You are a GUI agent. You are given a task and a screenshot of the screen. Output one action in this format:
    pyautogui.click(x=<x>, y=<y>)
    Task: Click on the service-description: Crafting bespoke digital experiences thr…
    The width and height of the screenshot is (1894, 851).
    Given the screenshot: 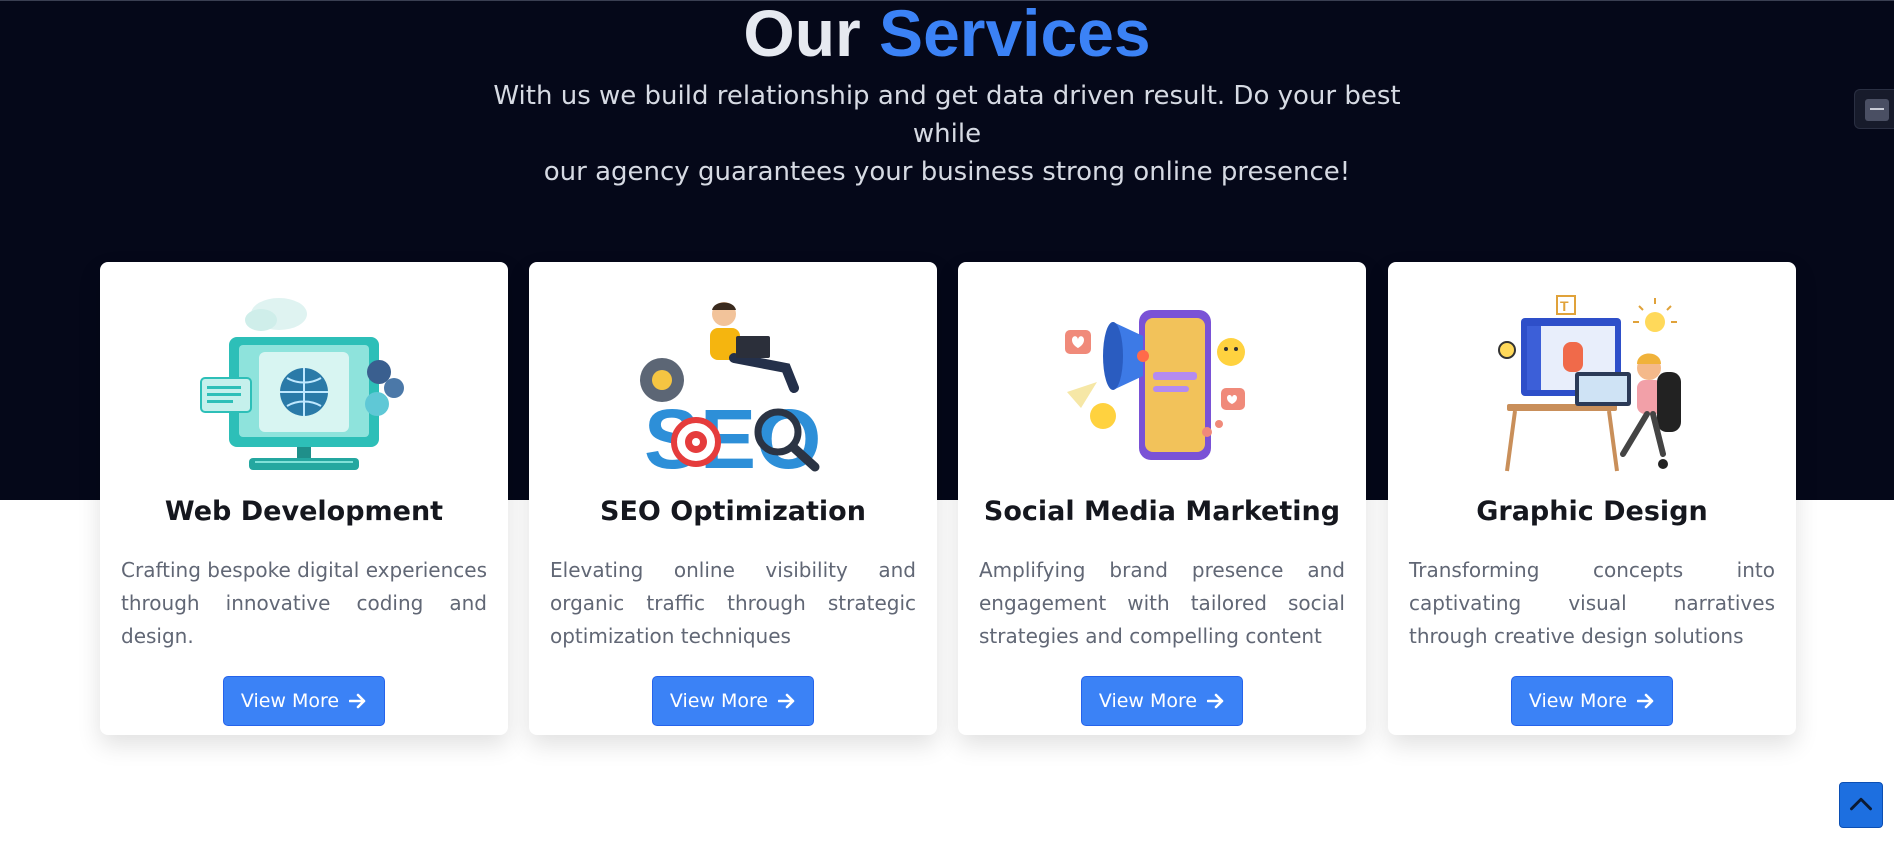 What is the action you would take?
    pyautogui.click(x=304, y=603)
    